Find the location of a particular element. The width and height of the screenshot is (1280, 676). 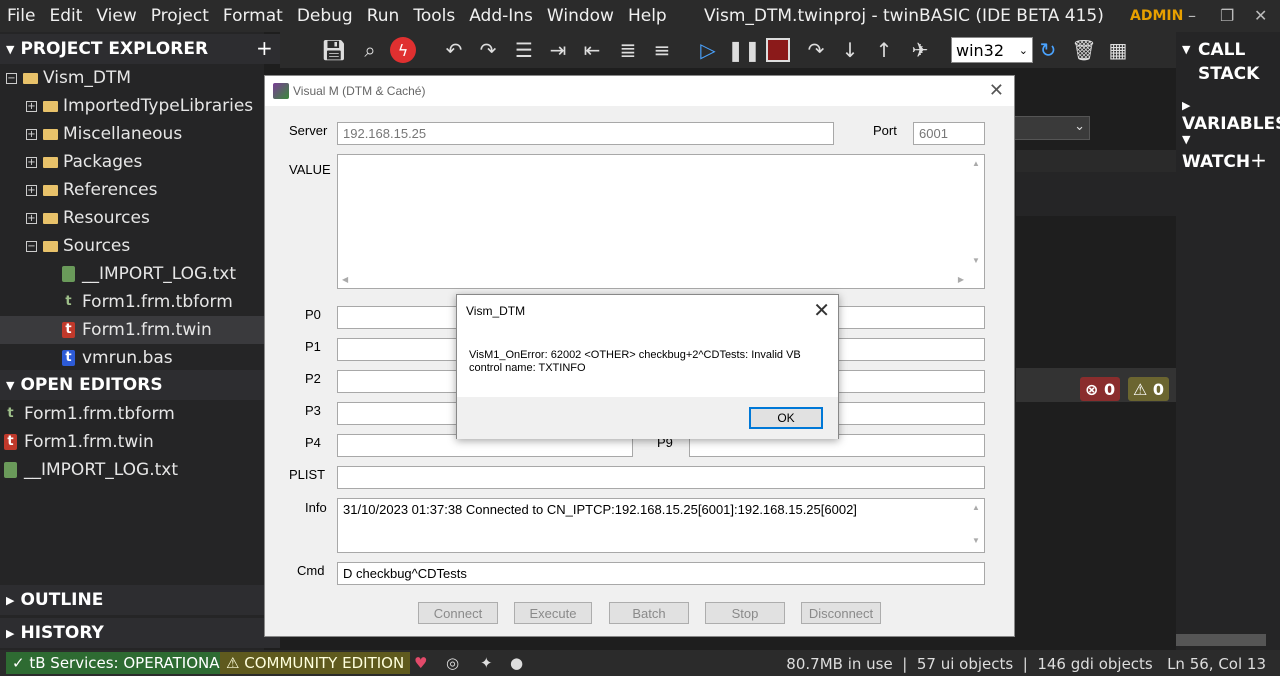

trash-icon: 🗑︎ is located at coordinates (1084, 50).